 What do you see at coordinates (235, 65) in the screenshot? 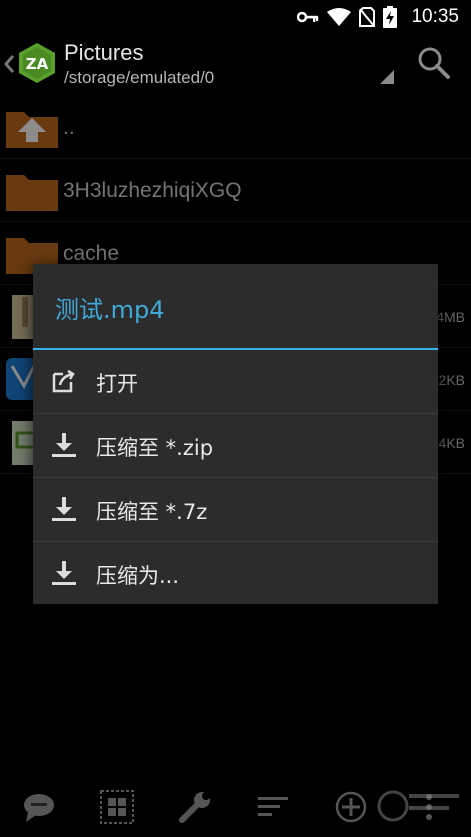
I see `app-bar: ZA Pictures /storage/emulated/0` at bounding box center [235, 65].